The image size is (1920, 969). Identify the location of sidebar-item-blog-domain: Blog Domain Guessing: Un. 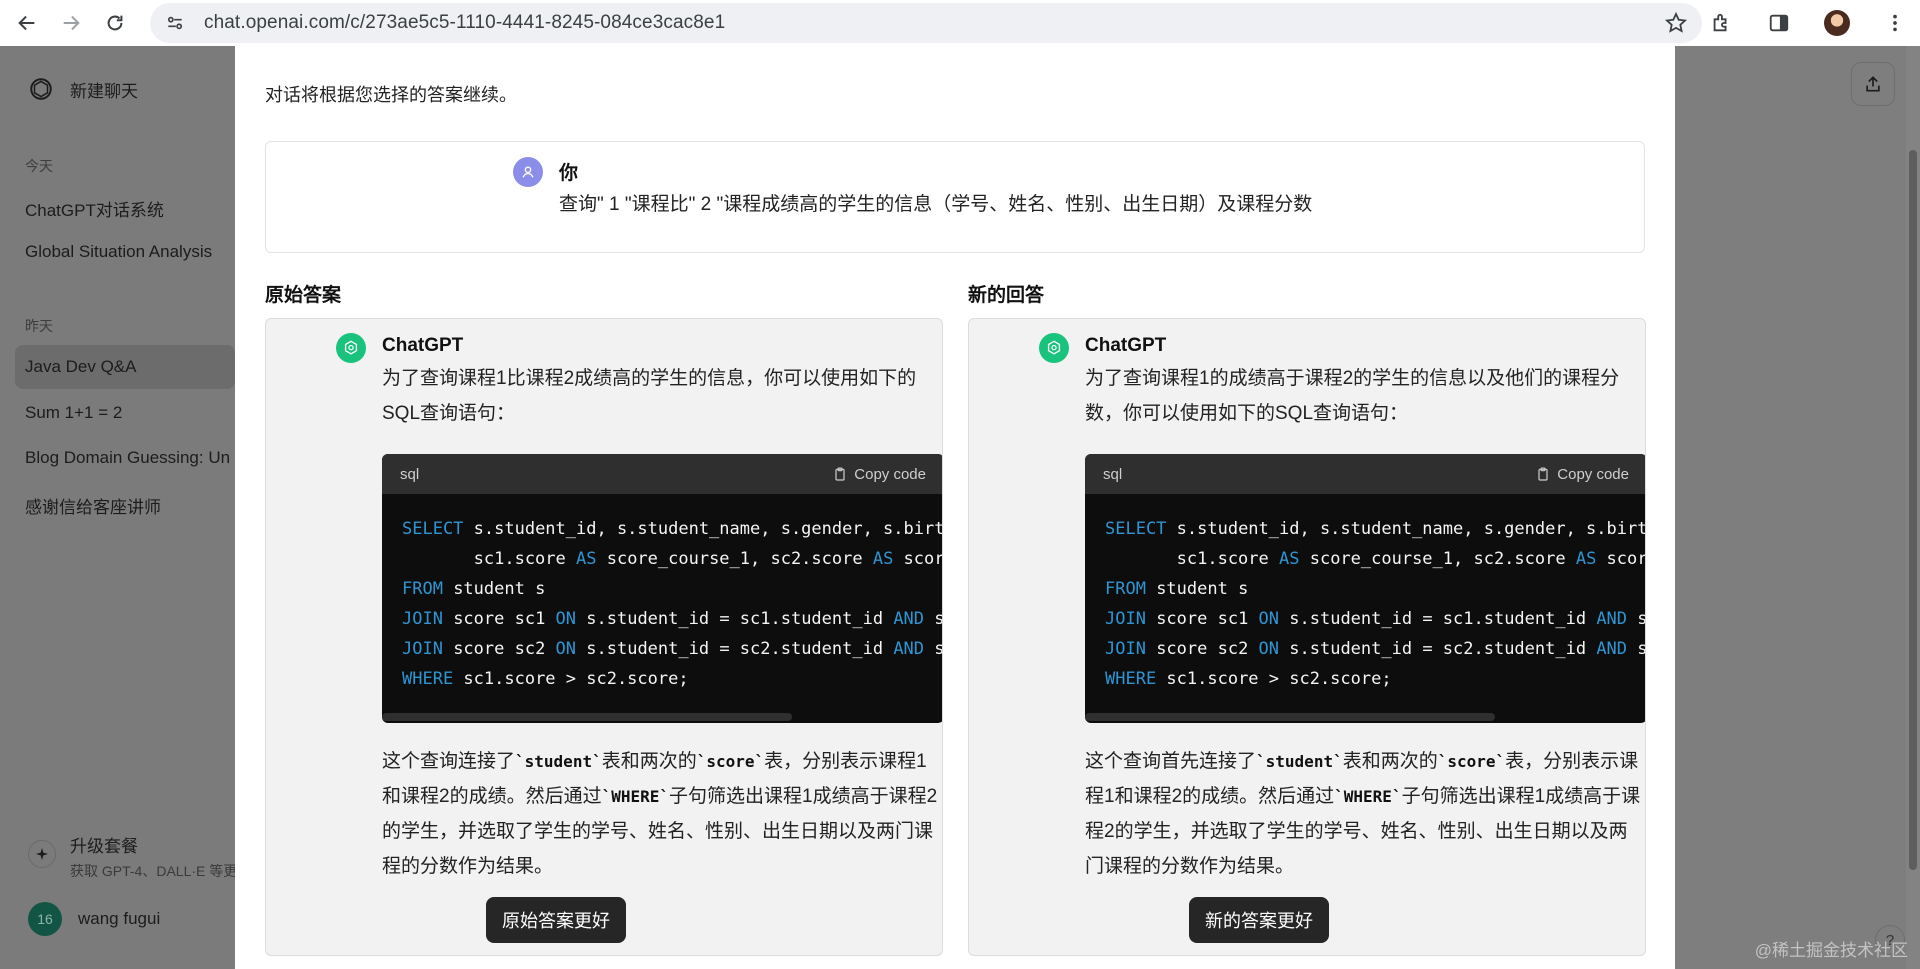
(127, 458).